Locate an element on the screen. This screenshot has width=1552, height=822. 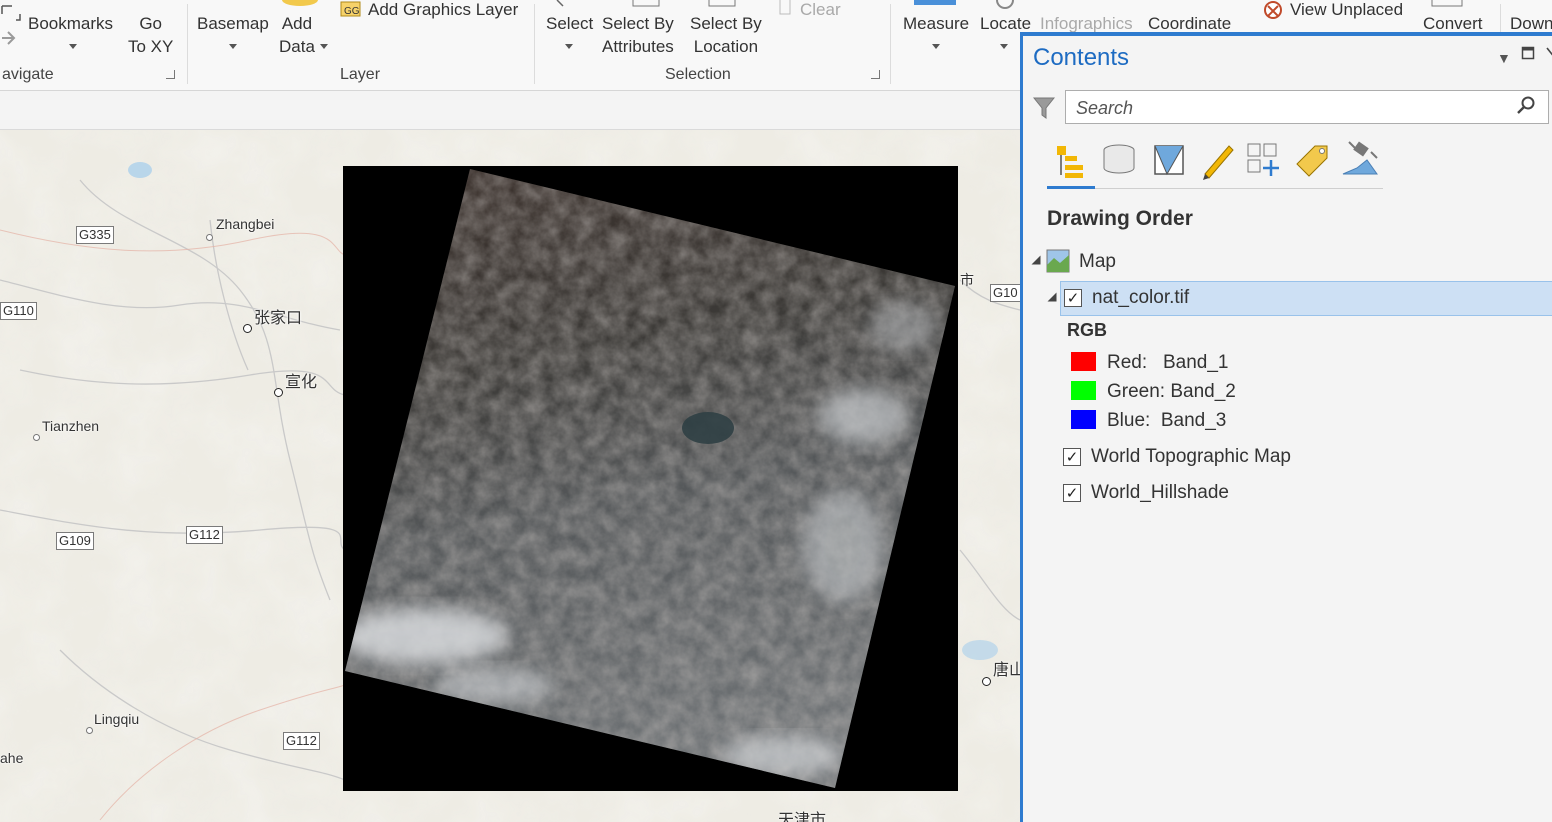
select-by-attributes-icon is located at coordinates (646, 3).